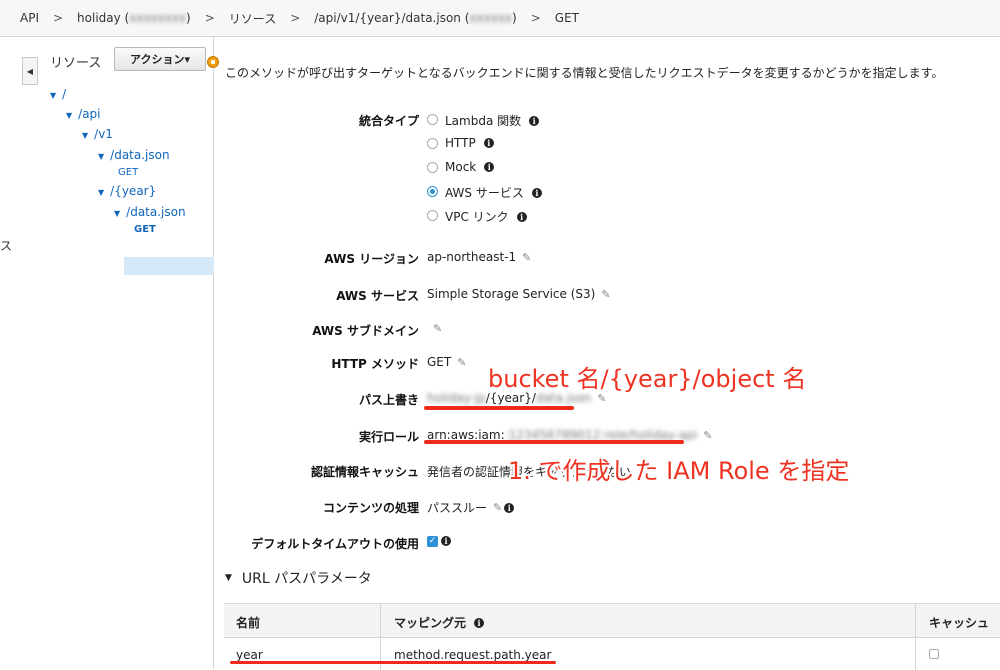  What do you see at coordinates (472, 655) in the screenshot?
I see `param-mapping-cell: method.request.path.year` at bounding box center [472, 655].